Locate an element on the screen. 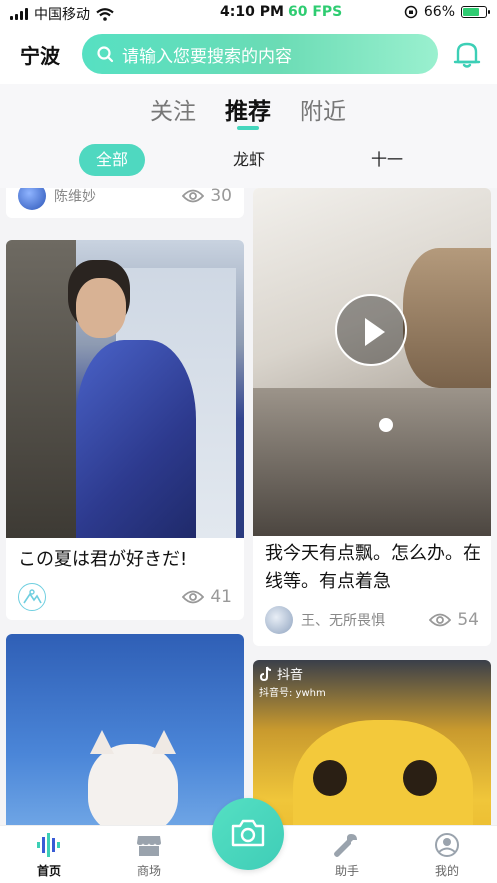 The height and width of the screenshot is (883, 497). search-icon is located at coordinates (105, 54).